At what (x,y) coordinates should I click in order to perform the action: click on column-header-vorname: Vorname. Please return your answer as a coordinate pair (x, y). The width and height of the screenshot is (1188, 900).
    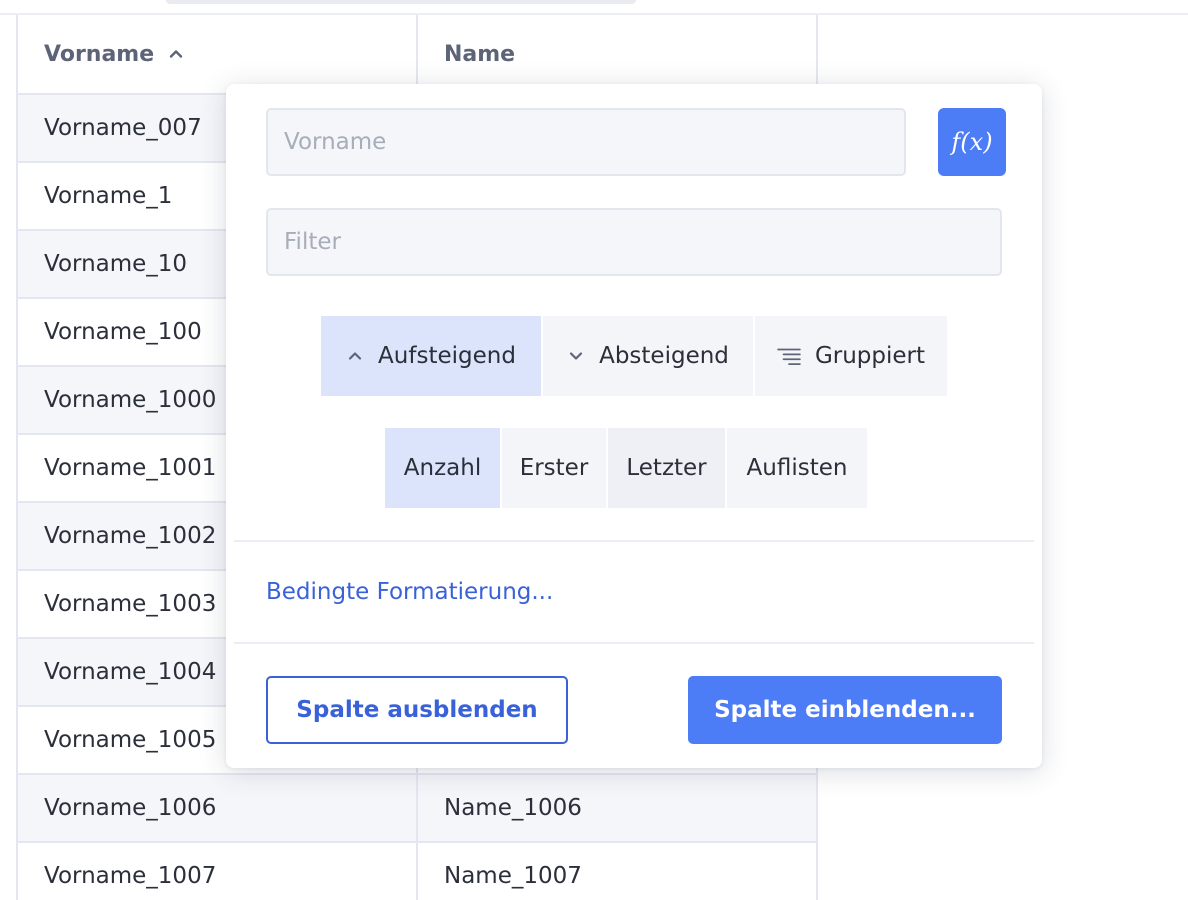
    Looking at the image, I should click on (114, 54).